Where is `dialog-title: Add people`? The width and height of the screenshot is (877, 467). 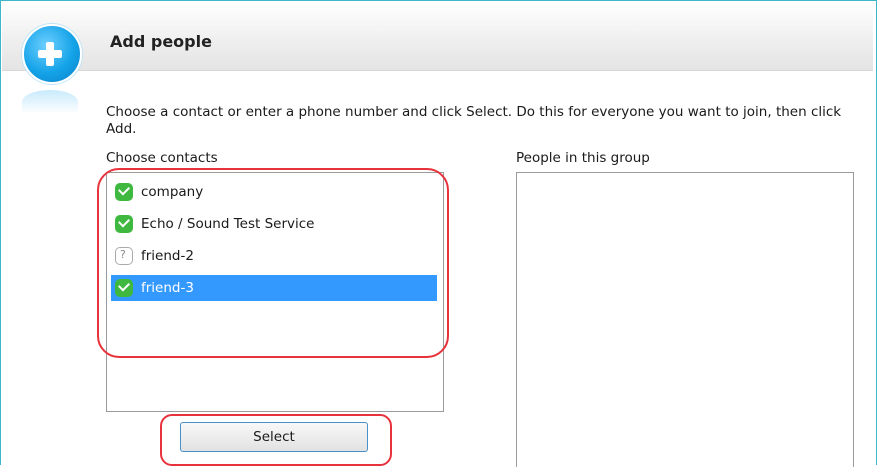 dialog-title: Add people is located at coordinates (161, 41).